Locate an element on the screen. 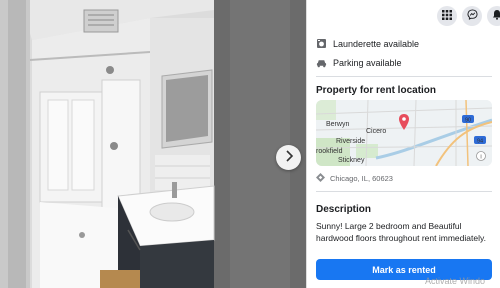 This screenshot has width=500, height=288. address-row: Chicago, IL, 60623 is located at coordinates (354, 178).